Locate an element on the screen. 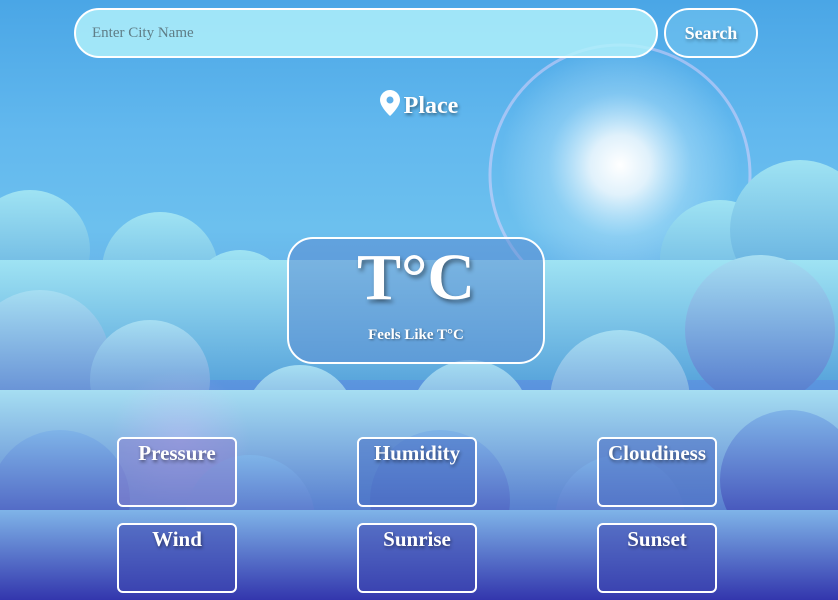  stat-card-sunrise: Sunrise is located at coordinates (417, 558).